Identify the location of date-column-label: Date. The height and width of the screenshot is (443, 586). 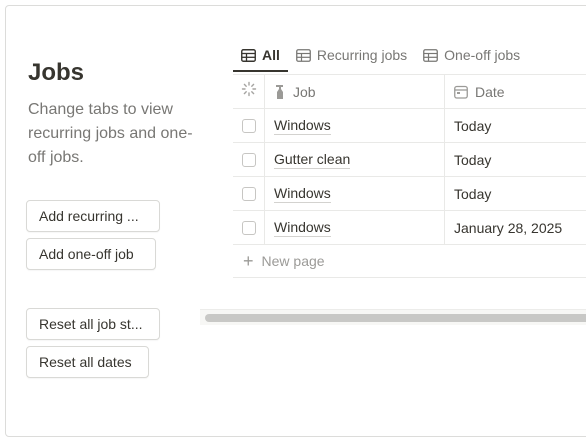
(490, 91).